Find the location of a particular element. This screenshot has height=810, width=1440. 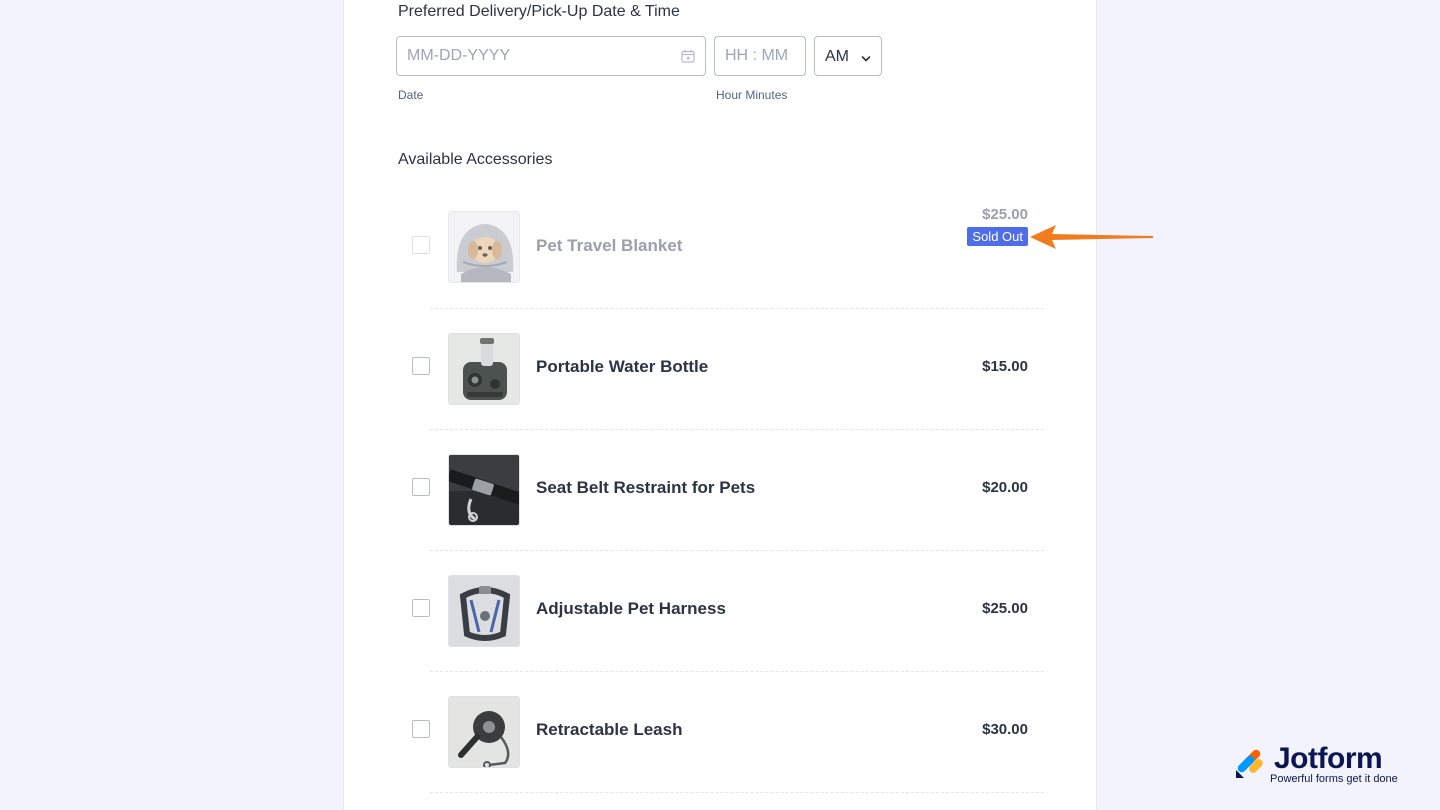

water-bottle-image is located at coordinates (484, 369).